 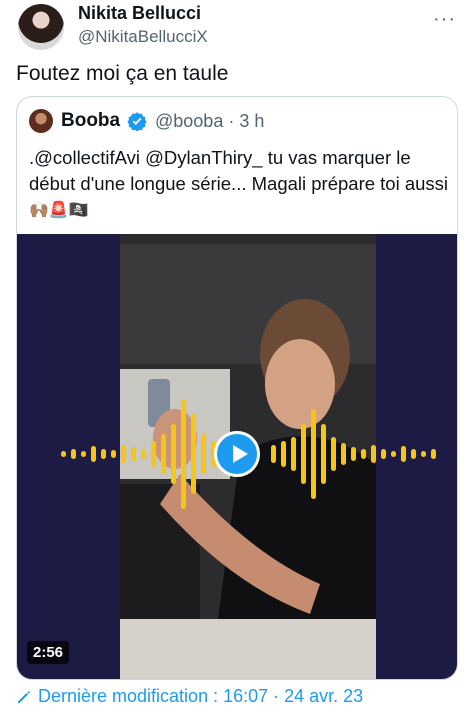 I want to click on emoji-sequence: 🙌🏽🚨🏴‍☠️, so click(x=59, y=211).